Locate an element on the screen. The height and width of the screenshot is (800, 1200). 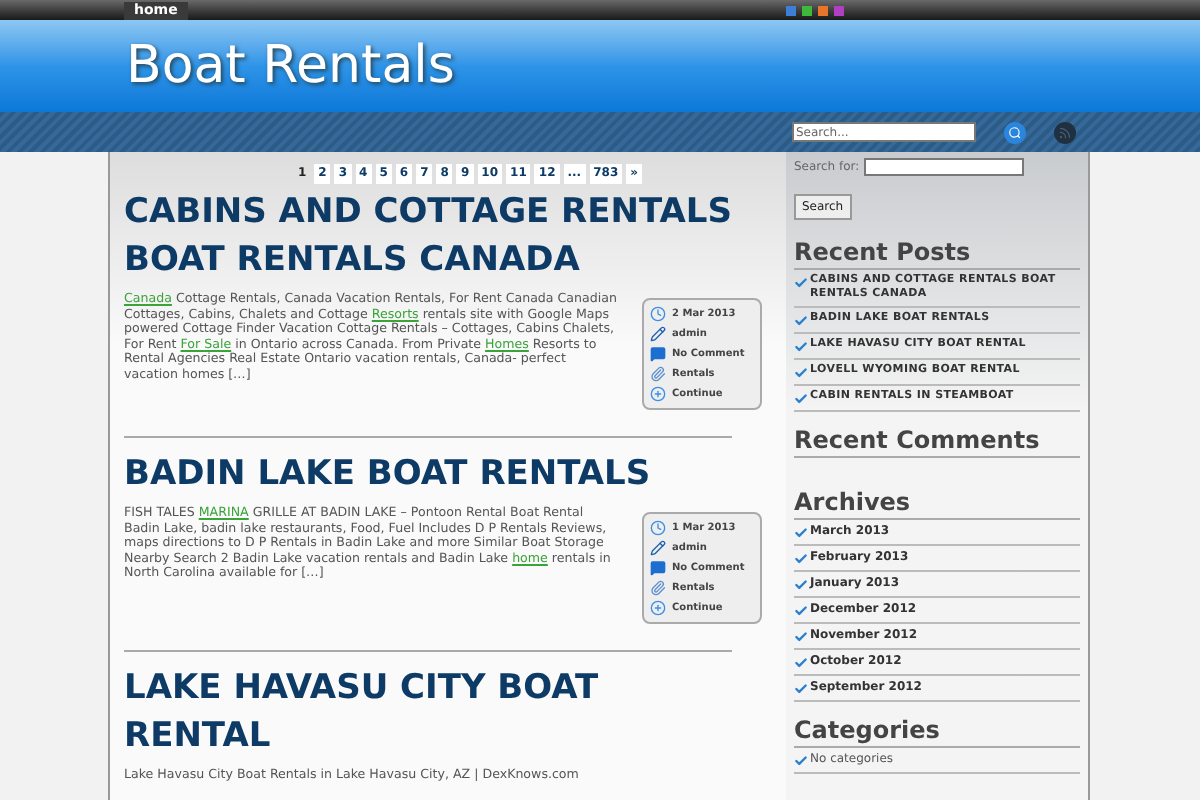
rss-icon is located at coordinates (1065, 132).